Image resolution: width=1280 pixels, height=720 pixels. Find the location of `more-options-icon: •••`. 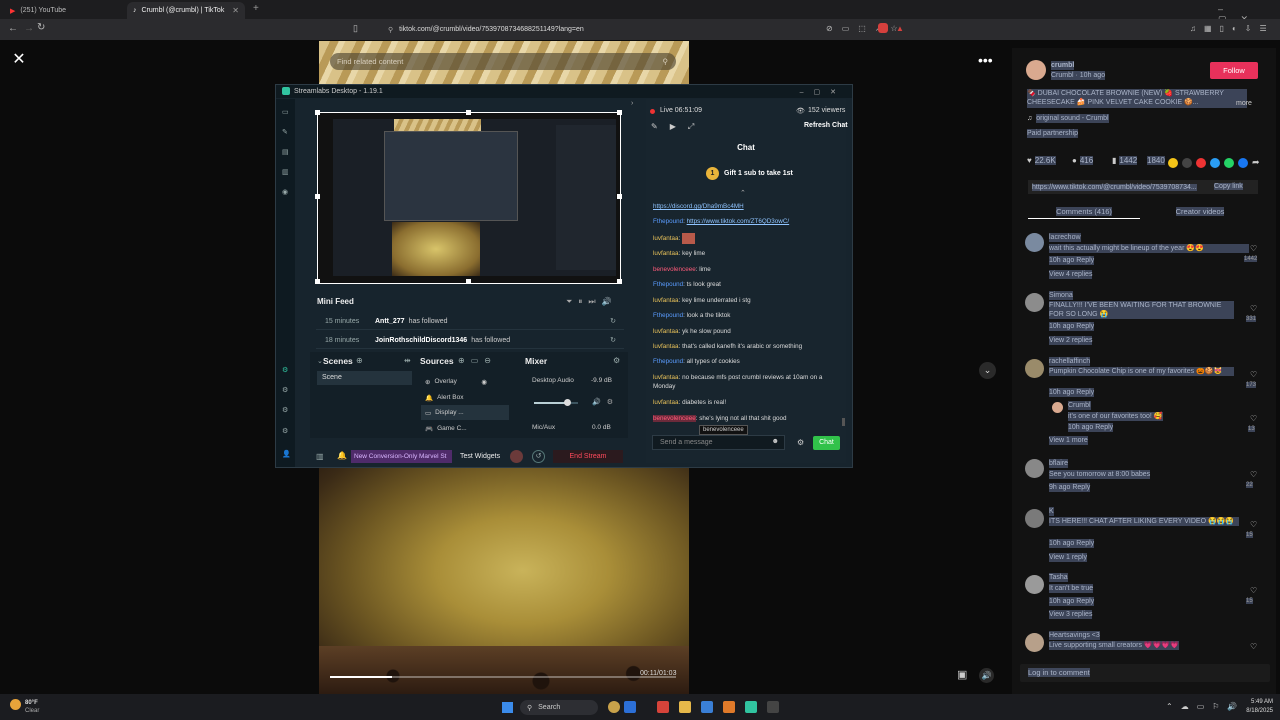

more-options-icon: ••• is located at coordinates (988, 60).